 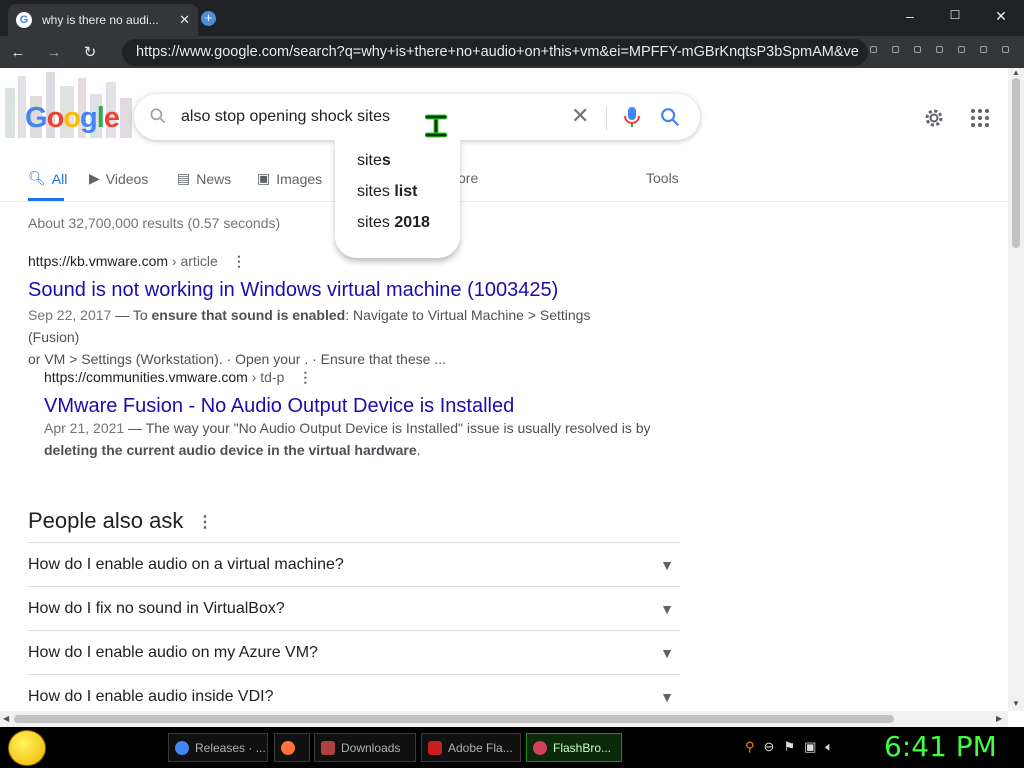 I want to click on back-arrow-icon: ←, so click(x=18, y=52).